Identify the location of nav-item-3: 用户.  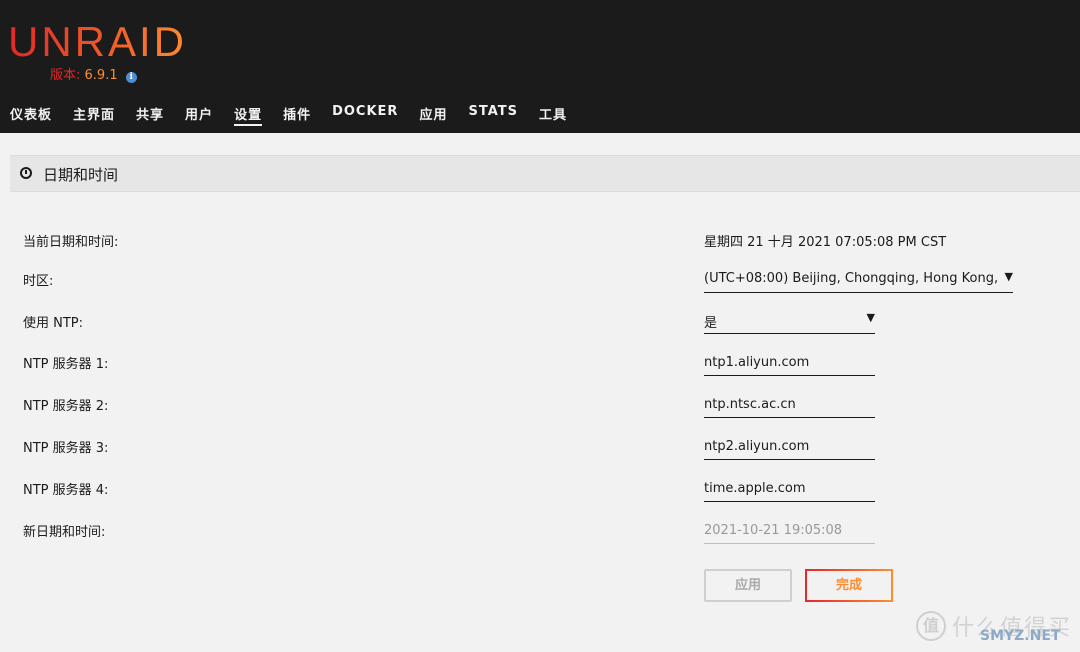
(199, 115).